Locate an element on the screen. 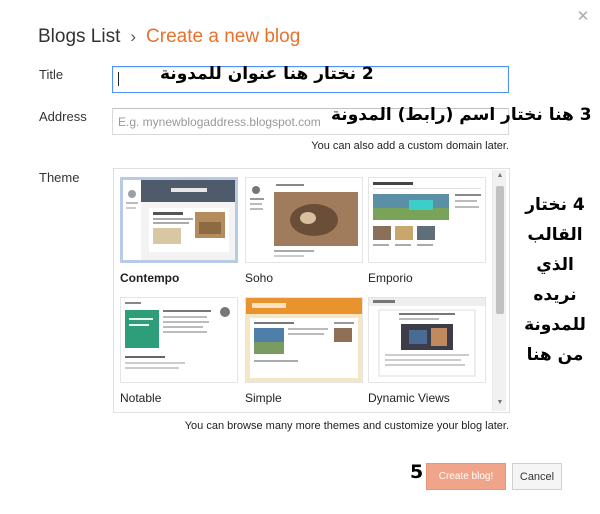 This screenshot has width=600, height=514. theme-card-simple: Simple is located at coordinates (305, 351).